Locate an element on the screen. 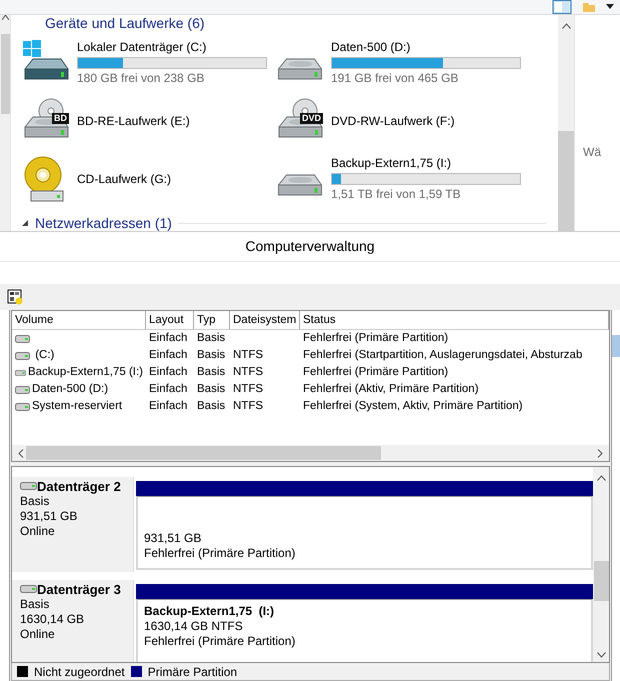 The image size is (620, 681). column-header: Typ is located at coordinates (212, 320).